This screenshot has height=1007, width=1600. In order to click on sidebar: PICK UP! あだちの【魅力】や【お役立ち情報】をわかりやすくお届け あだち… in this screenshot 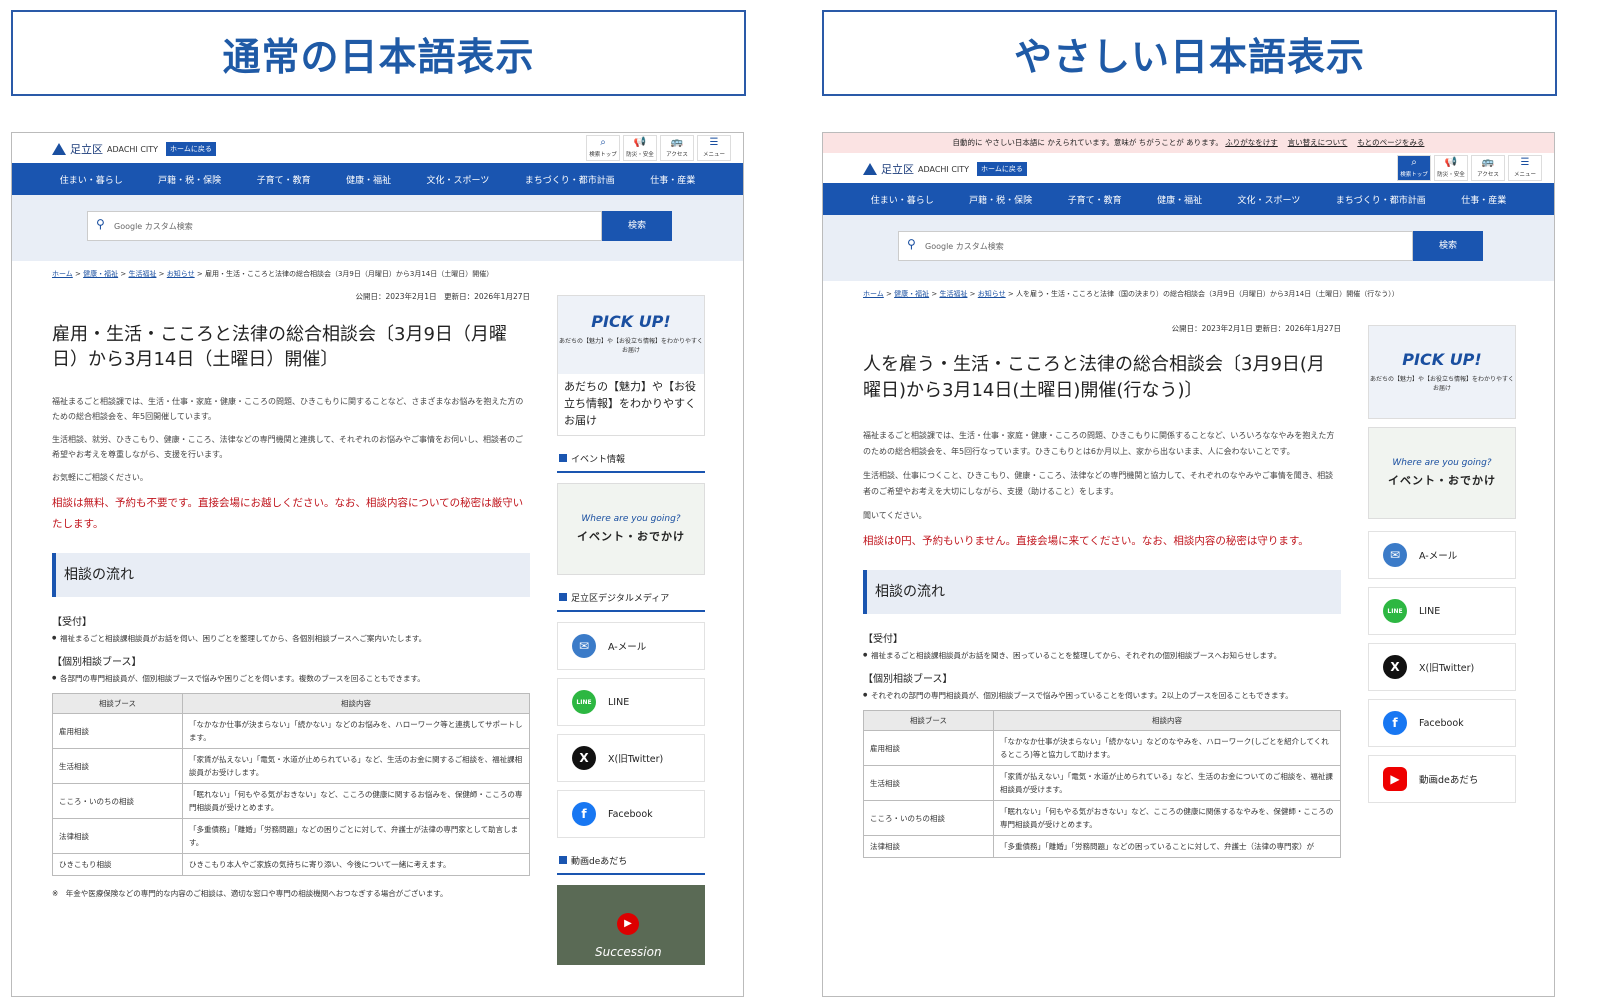, I will do `click(631, 630)`.